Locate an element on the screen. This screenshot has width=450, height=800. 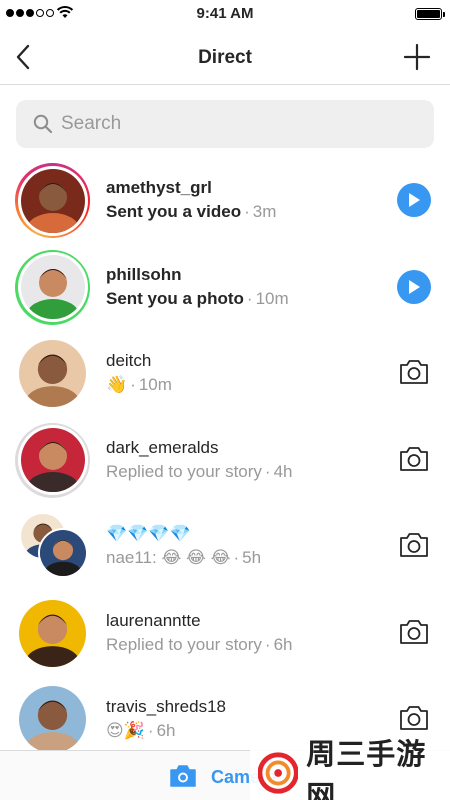
thread-row: amethyst_grl Sent you a video · 3m is located at coordinates (225, 199).